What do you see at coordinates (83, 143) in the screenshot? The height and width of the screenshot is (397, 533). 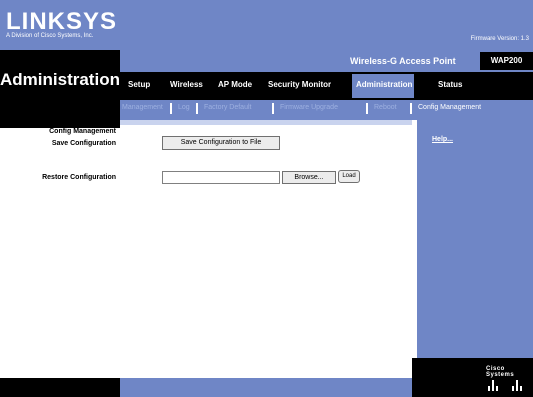 I see `save-configuration-label: Save Configuration` at bounding box center [83, 143].